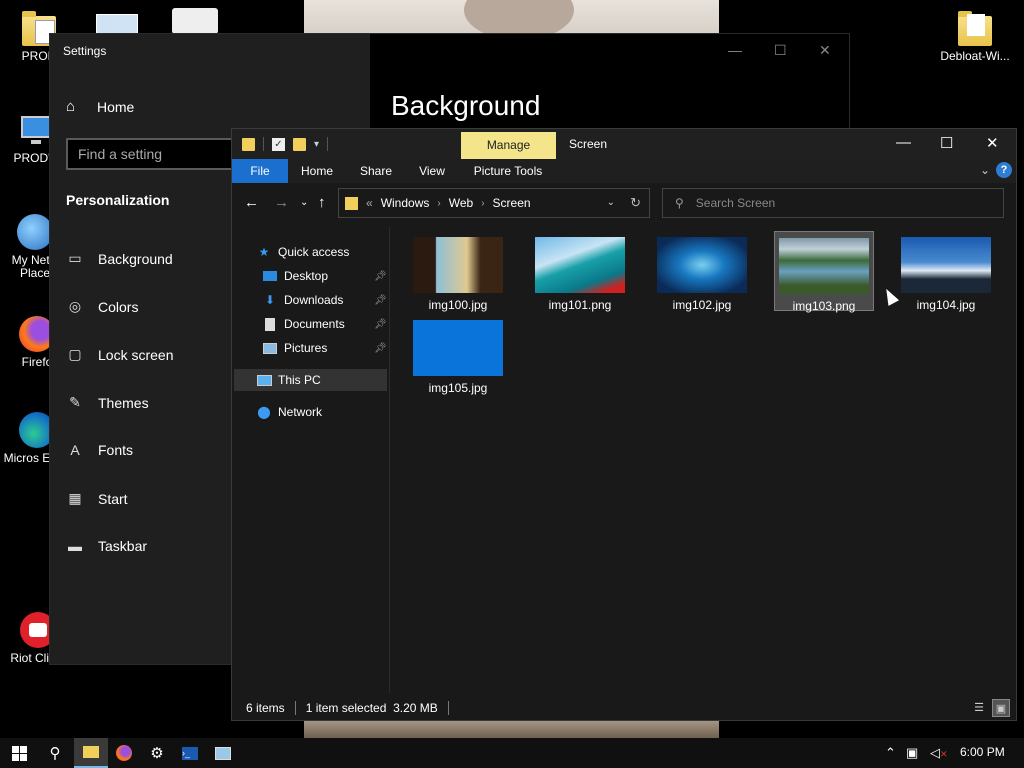 The image size is (1024, 768). Describe the element at coordinates (264, 252) in the screenshot. I see `star-icon: ★` at that location.